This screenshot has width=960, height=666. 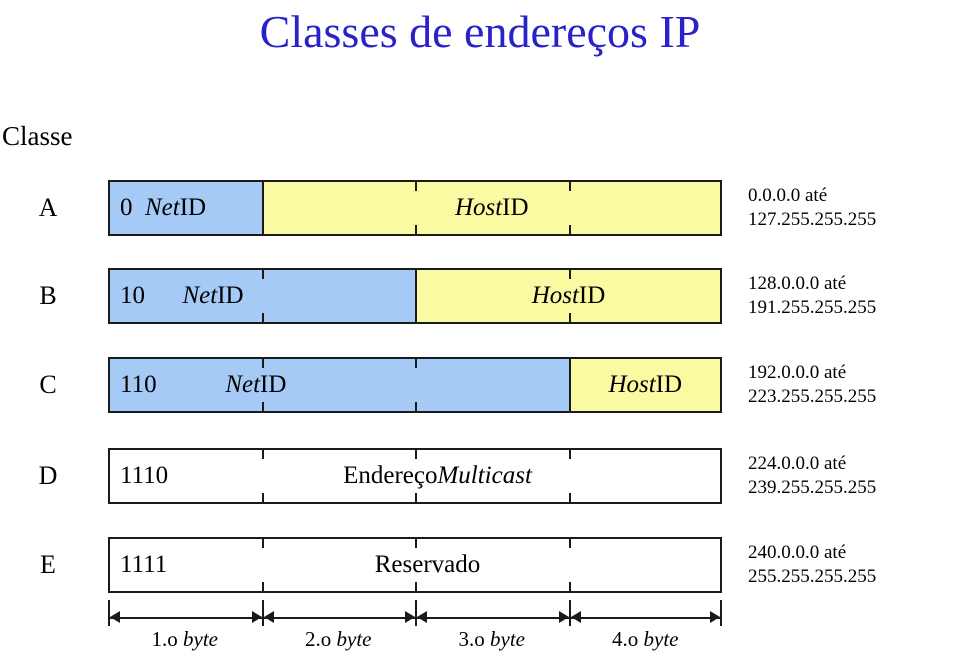 What do you see at coordinates (415, 565) in the screenshot?
I see `address-bar-e: 1111 Reservado` at bounding box center [415, 565].